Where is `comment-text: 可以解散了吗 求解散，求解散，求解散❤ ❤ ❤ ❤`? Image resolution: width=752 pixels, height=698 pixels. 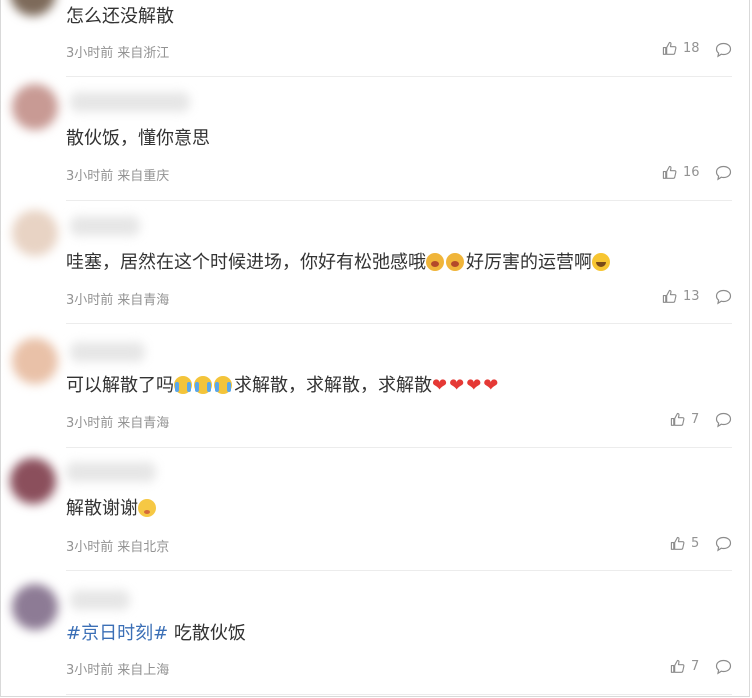
comment-text: 可以解散了吗 求解散，求解散，求解散❤ ❤ ❤ ❤ is located at coordinates (283, 386).